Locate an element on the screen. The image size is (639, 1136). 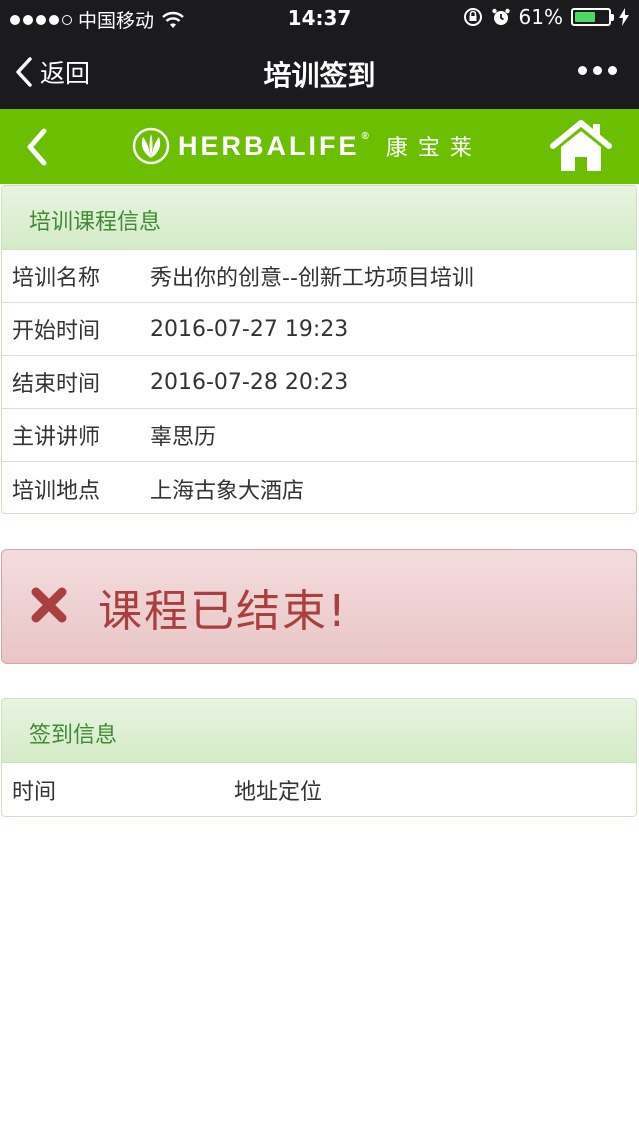
info-value: 2016-07-28 20:23 is located at coordinates (249, 382).